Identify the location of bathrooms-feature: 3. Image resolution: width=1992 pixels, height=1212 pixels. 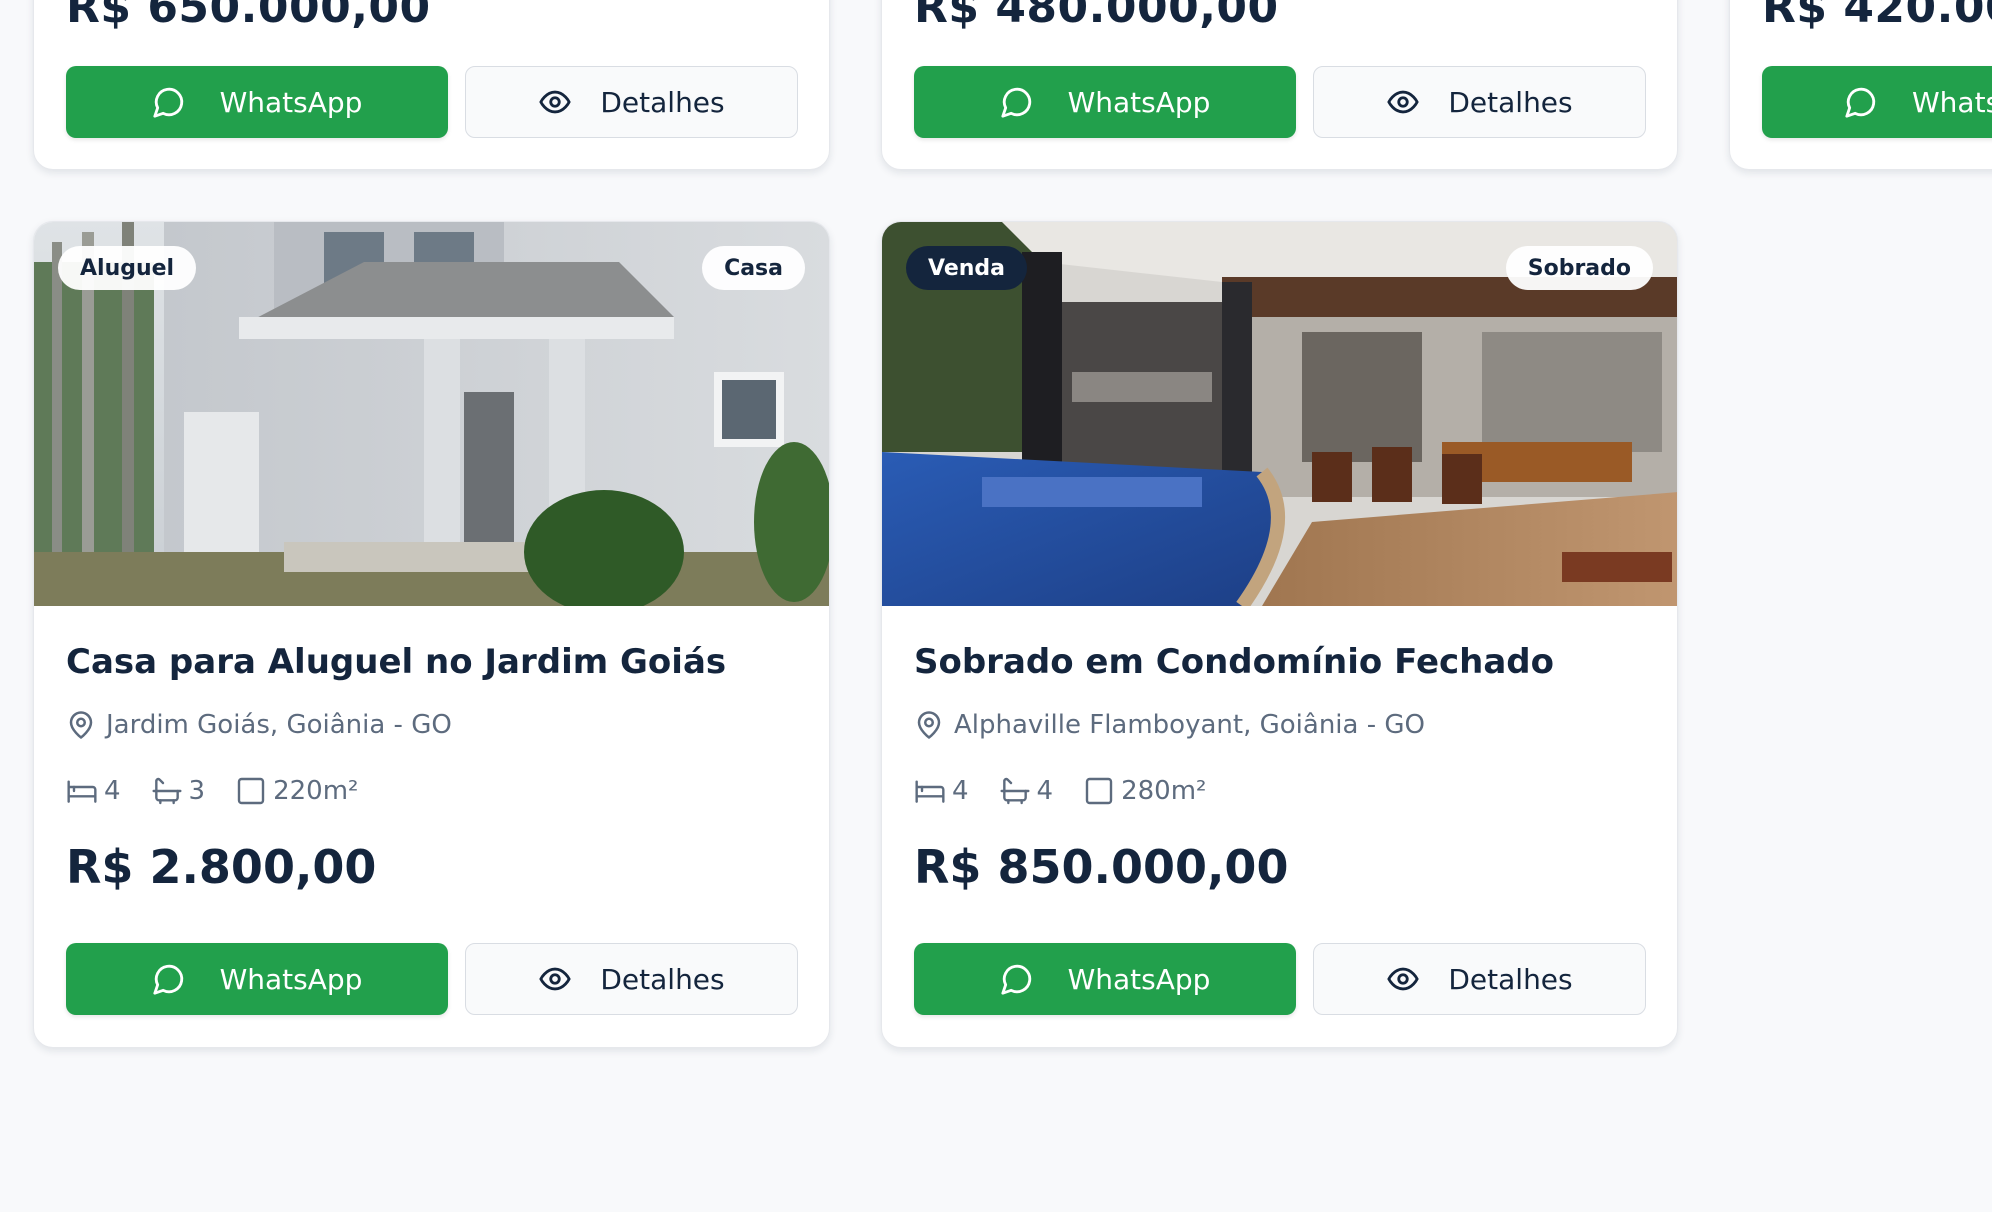
(178, 791).